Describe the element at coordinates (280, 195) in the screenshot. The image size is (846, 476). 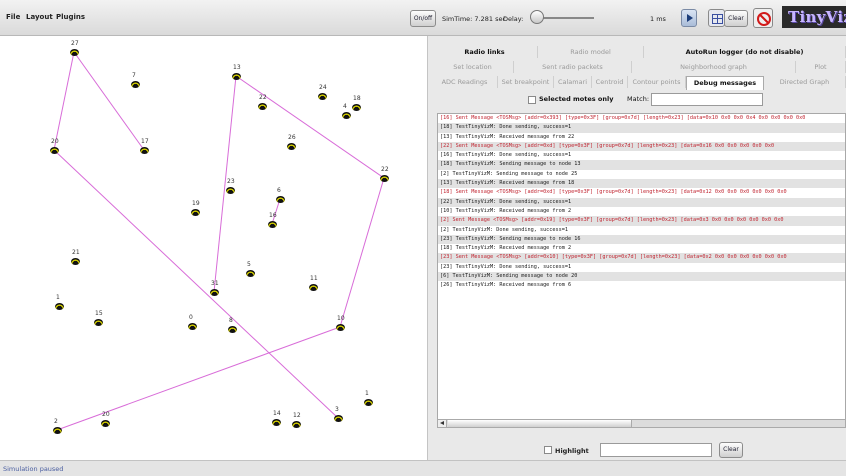
I see `mote-6: 6` at that location.